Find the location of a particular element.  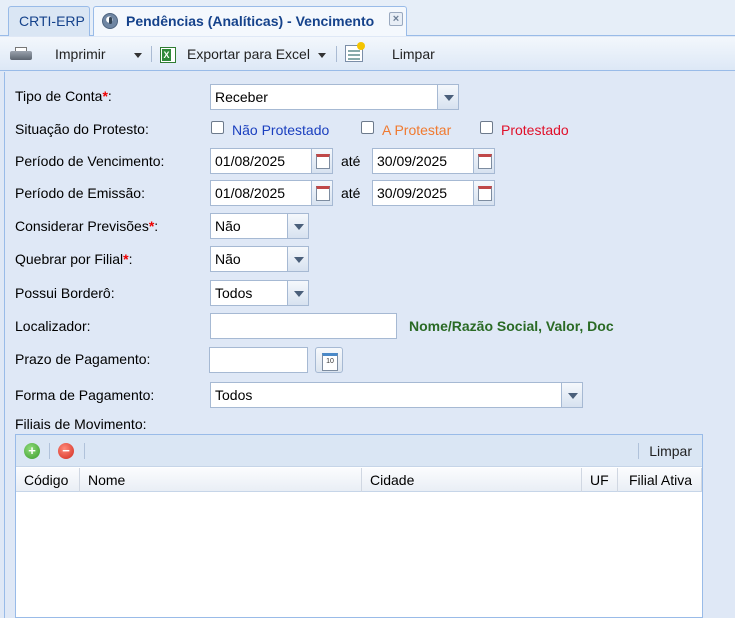

tab-crti-erp: CRTI-ERP is located at coordinates (49, 21).